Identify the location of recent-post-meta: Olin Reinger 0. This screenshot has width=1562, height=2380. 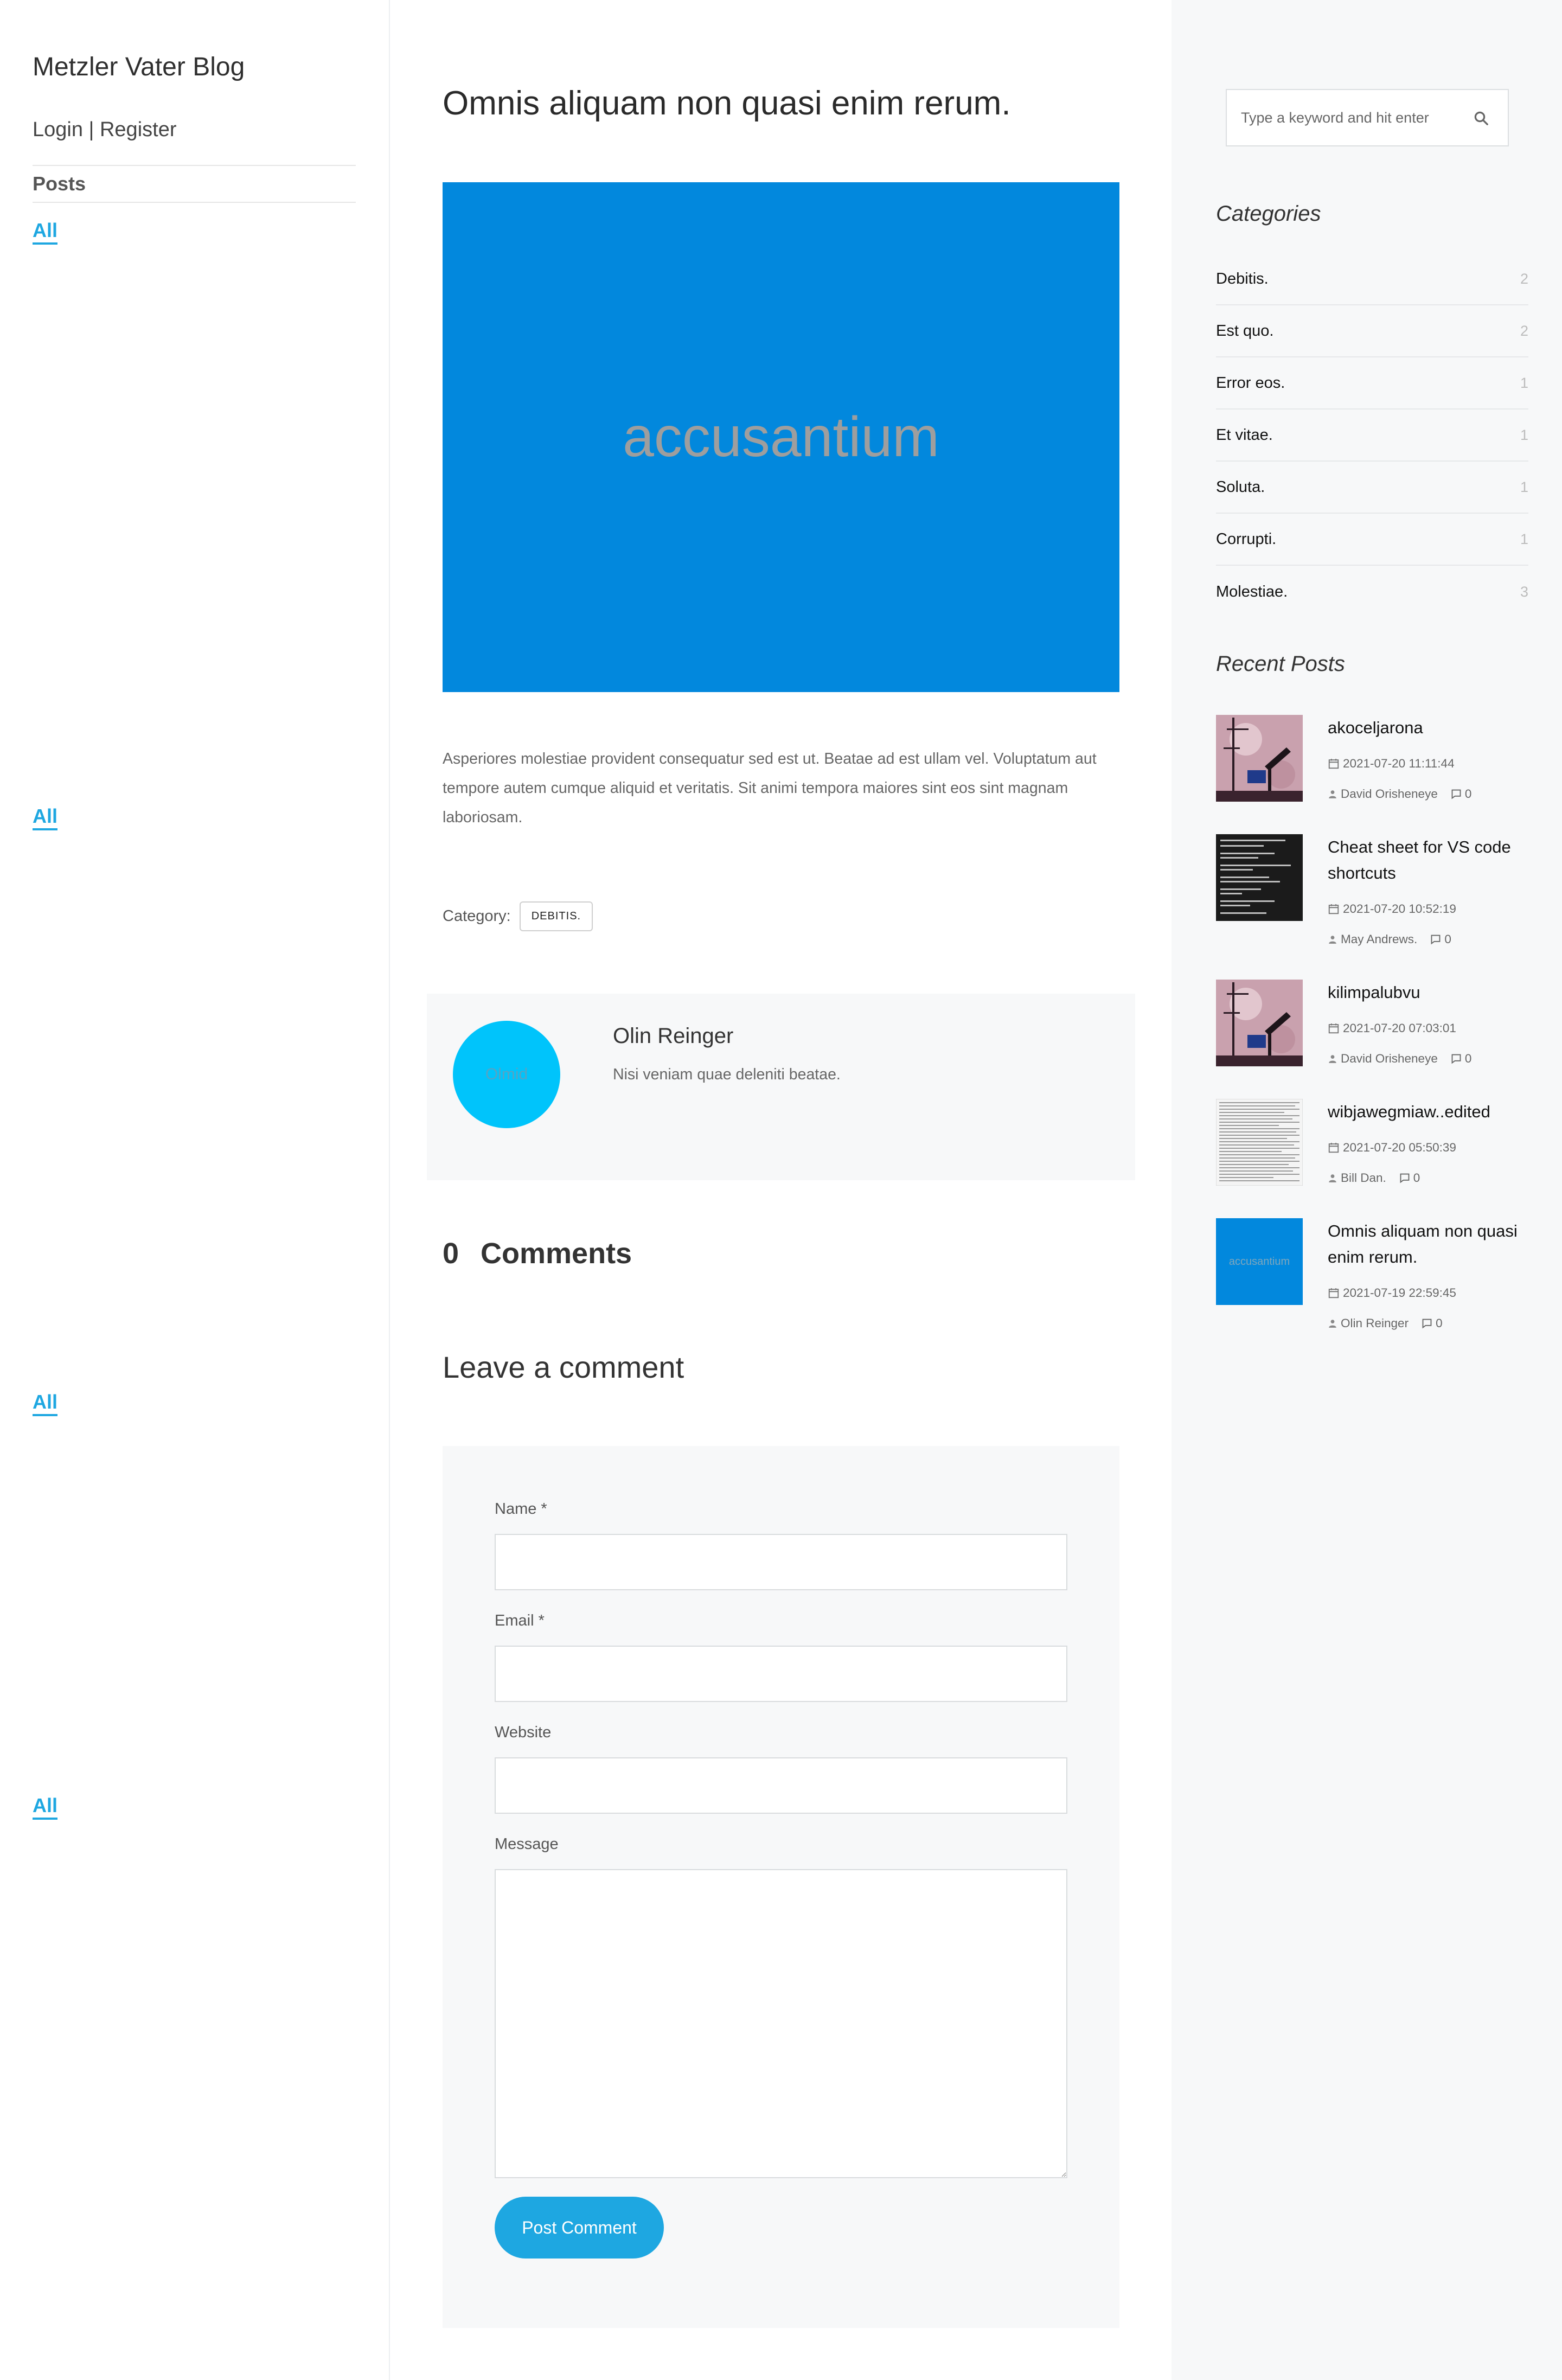
(1385, 1323).